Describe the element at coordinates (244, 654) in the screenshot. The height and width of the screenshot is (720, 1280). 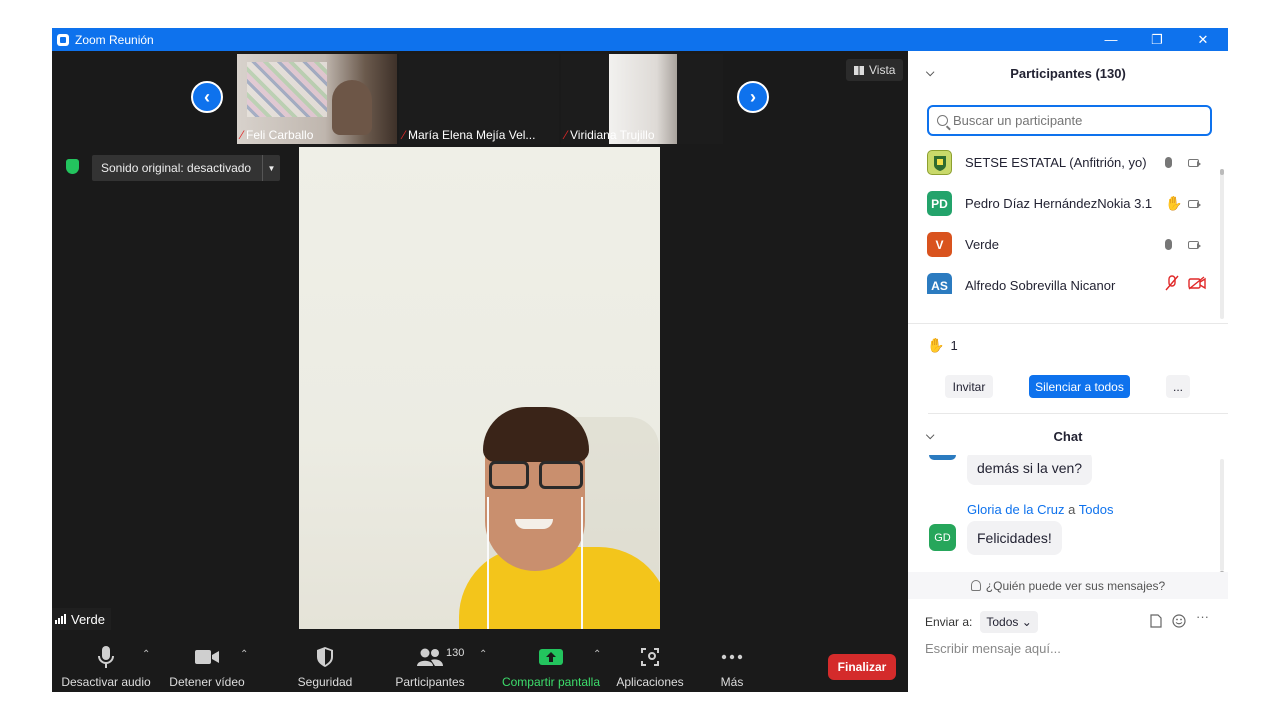
I see `video-options-caret-icon: ⌃` at that location.